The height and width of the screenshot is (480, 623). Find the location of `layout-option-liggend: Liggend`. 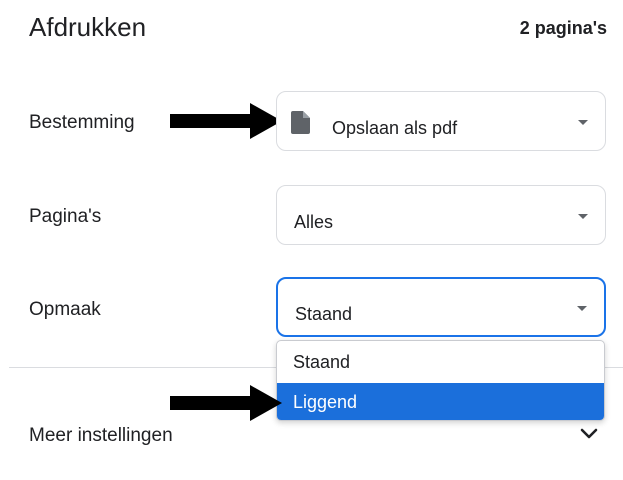

layout-option-liggend: Liggend is located at coordinates (440, 401).